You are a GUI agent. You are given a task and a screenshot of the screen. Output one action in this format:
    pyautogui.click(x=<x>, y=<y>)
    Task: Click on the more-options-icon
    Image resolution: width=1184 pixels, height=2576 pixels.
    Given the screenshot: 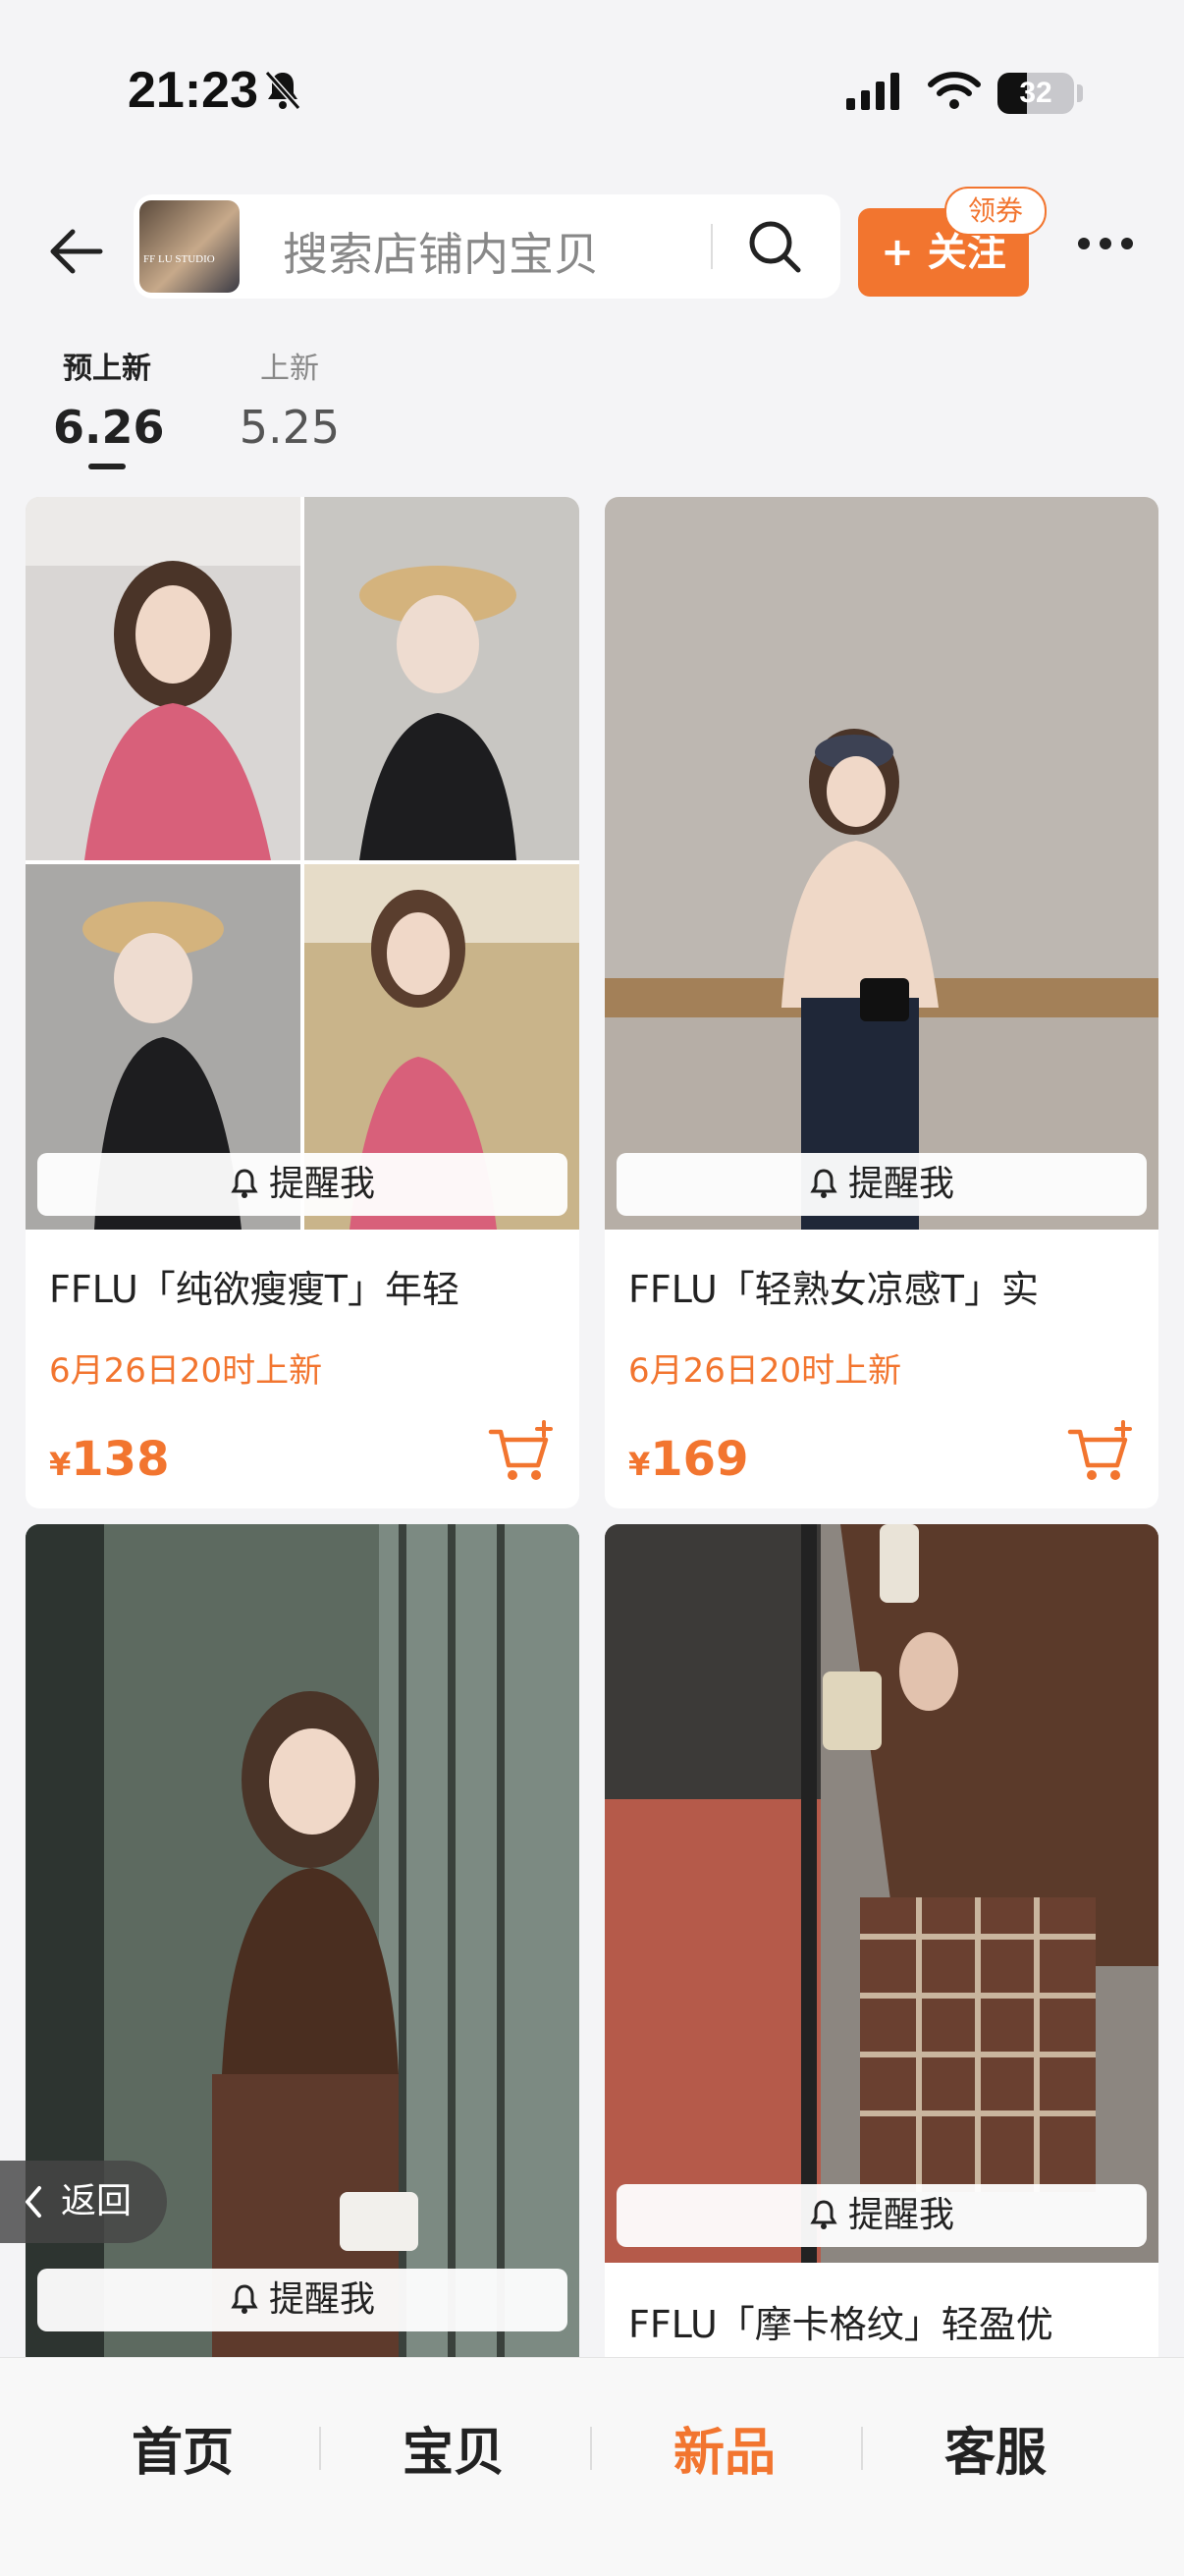 What is the action you would take?
    pyautogui.click(x=1105, y=244)
    